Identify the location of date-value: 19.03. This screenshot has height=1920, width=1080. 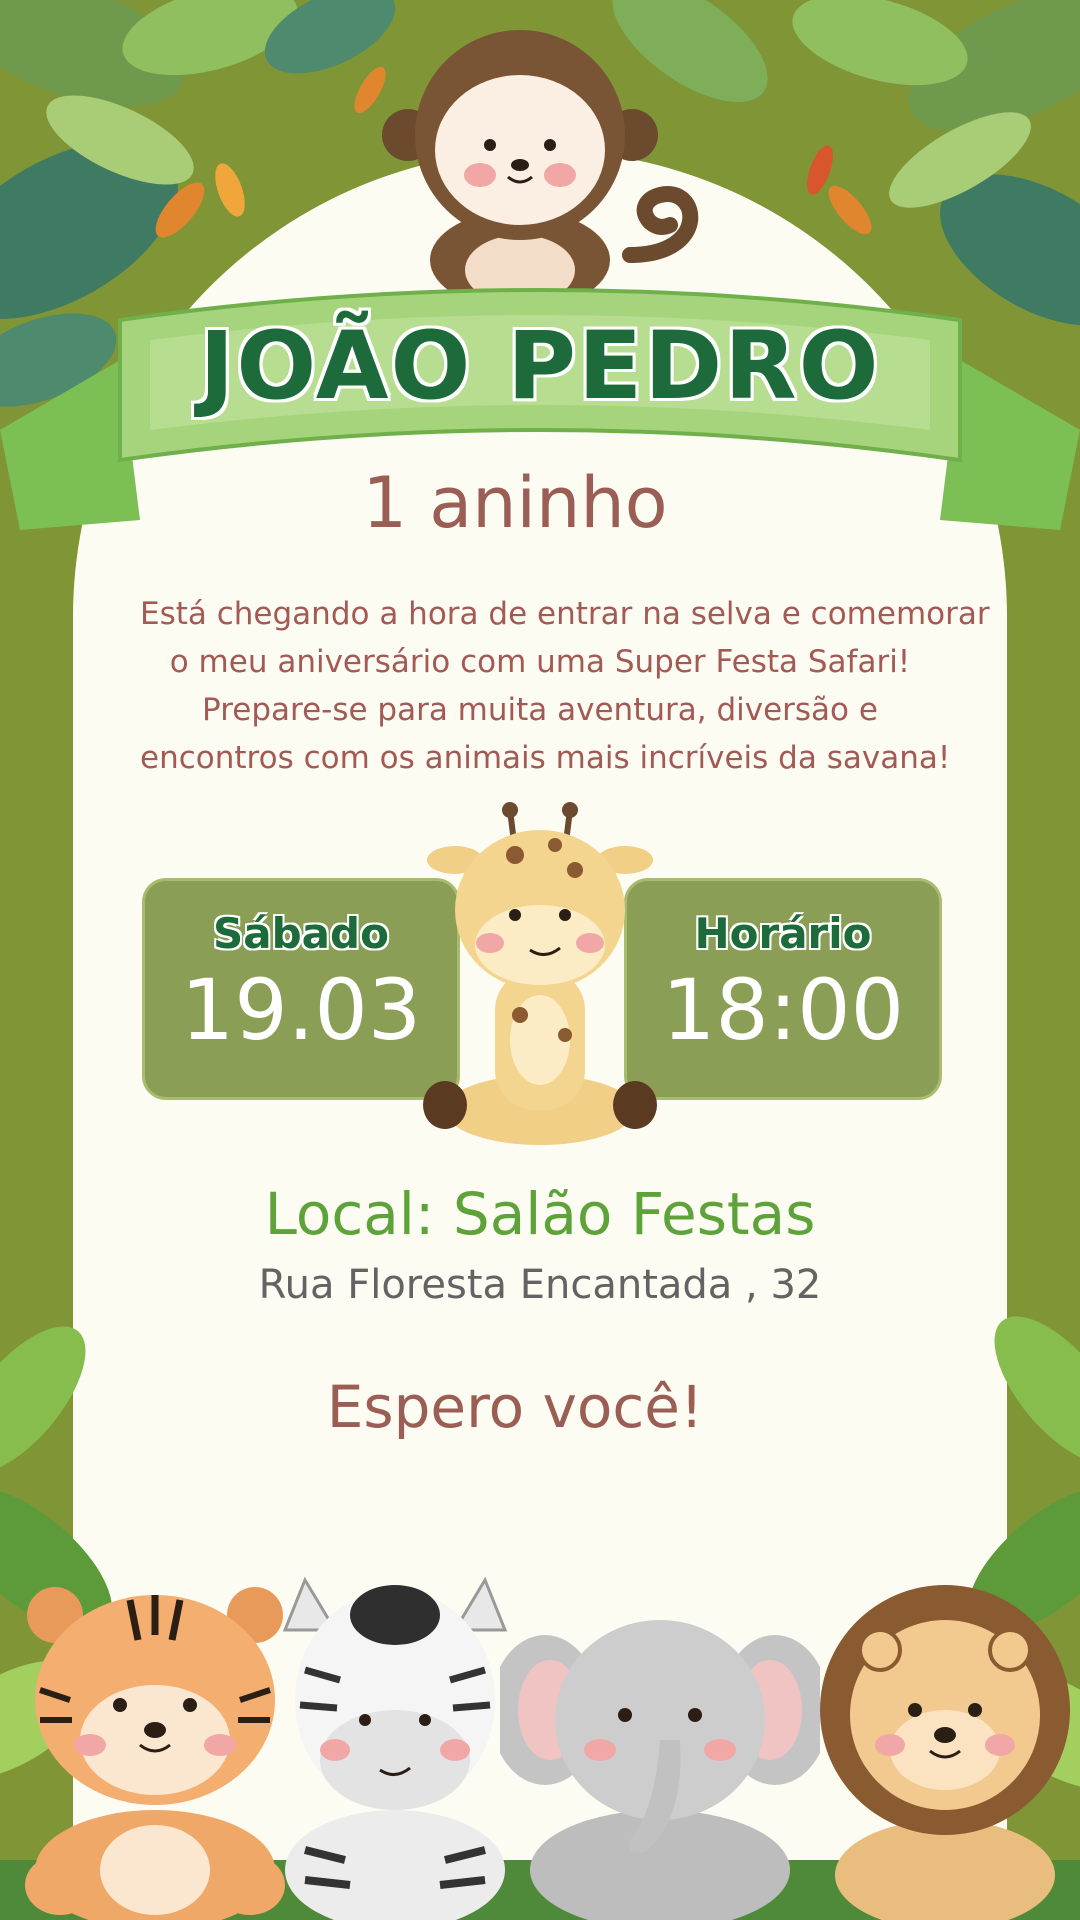
(301, 1010).